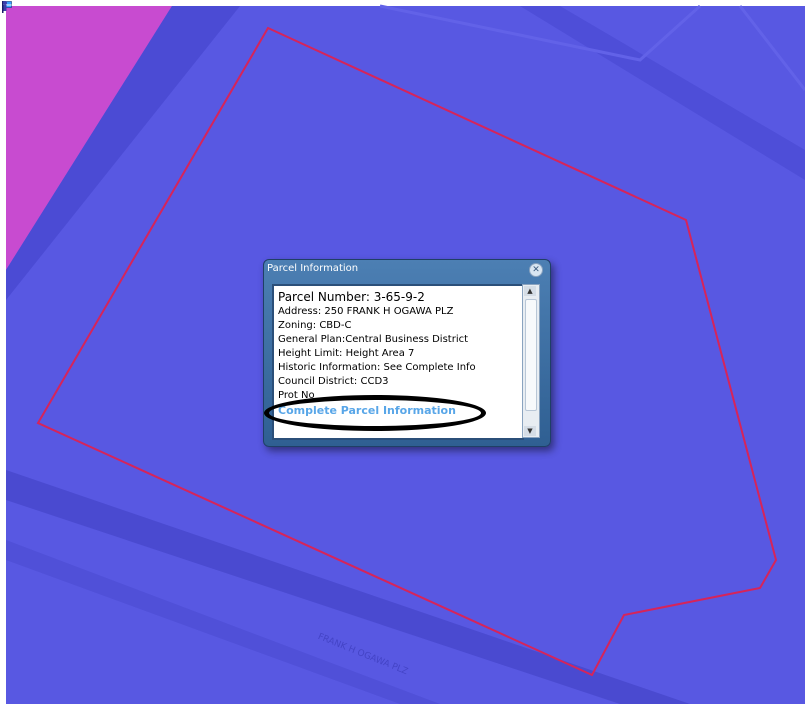  Describe the element at coordinates (5, 6) in the screenshot. I see `person-icon` at that location.